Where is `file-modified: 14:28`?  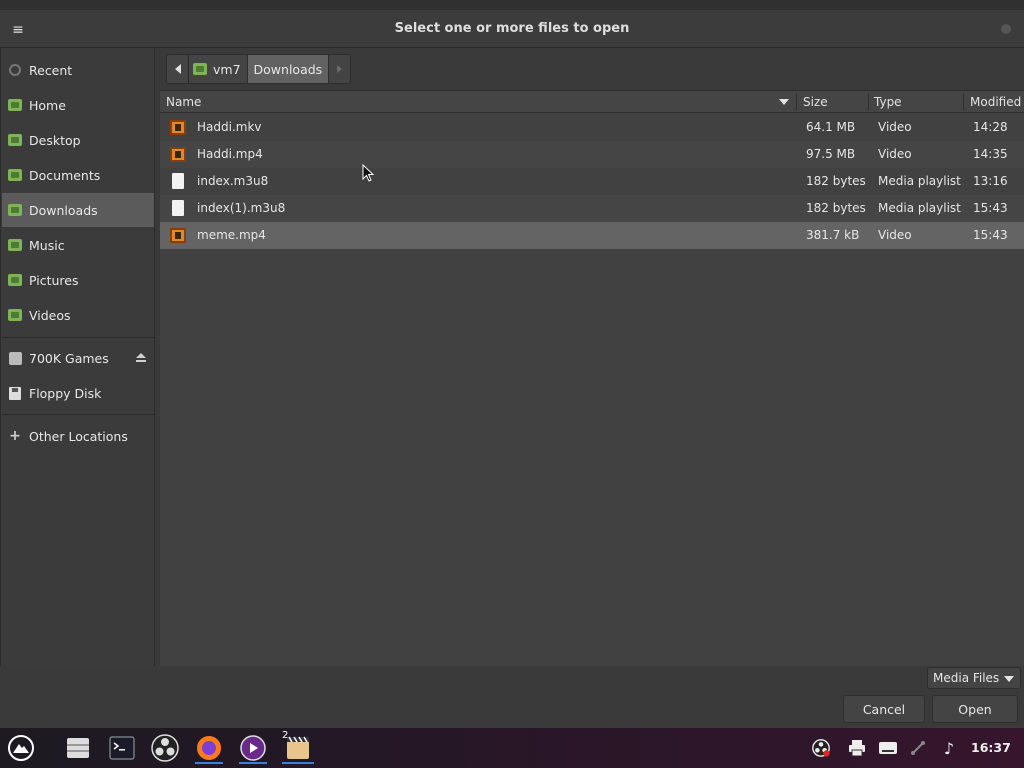 file-modified: 14:28 is located at coordinates (990, 127).